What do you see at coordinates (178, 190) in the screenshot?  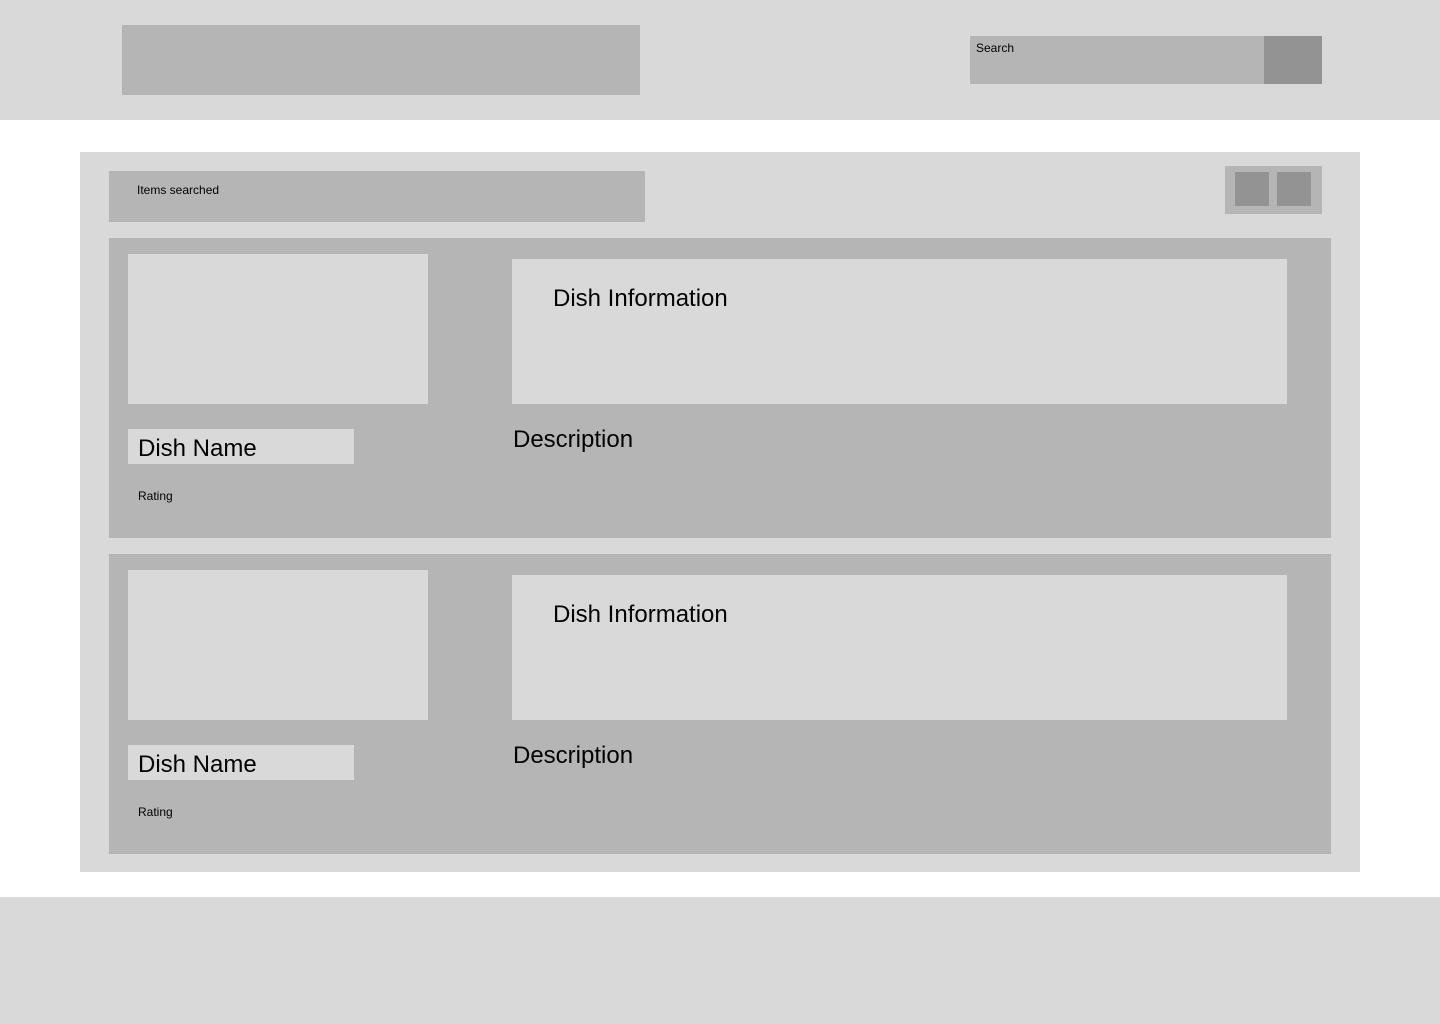 I see `items-searched-label: Items searched` at bounding box center [178, 190].